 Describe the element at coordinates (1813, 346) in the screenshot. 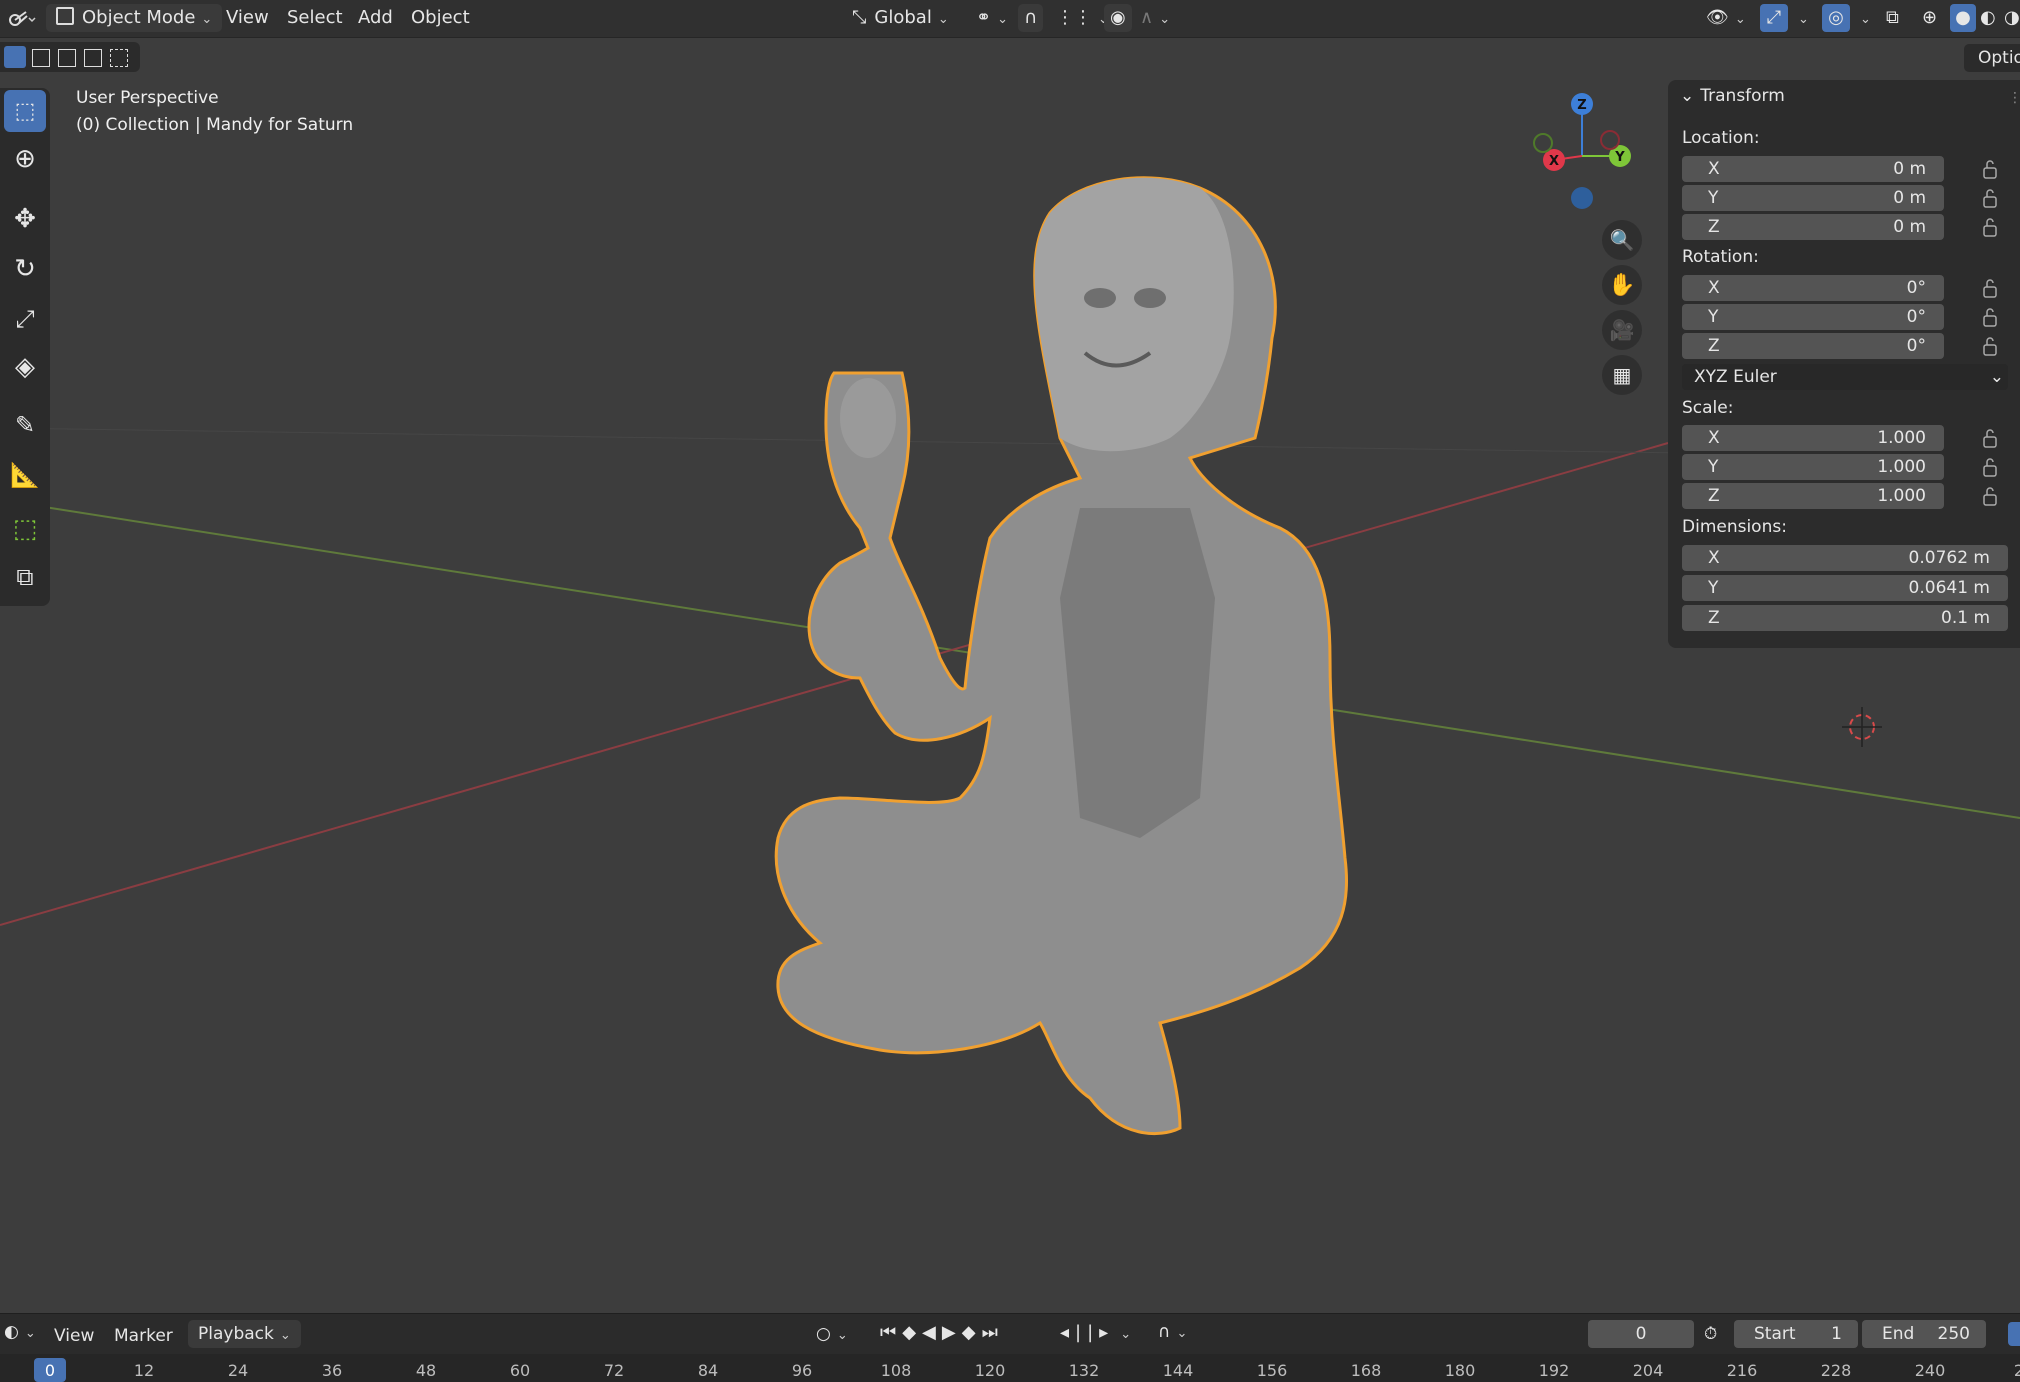

I see `rotation-z-field: Z 0°` at that location.